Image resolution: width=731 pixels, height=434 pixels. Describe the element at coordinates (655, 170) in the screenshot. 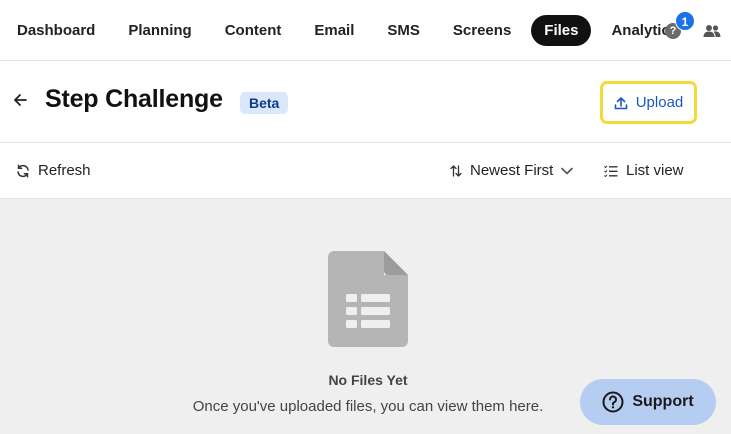

I see `list-view-label: List view` at that location.